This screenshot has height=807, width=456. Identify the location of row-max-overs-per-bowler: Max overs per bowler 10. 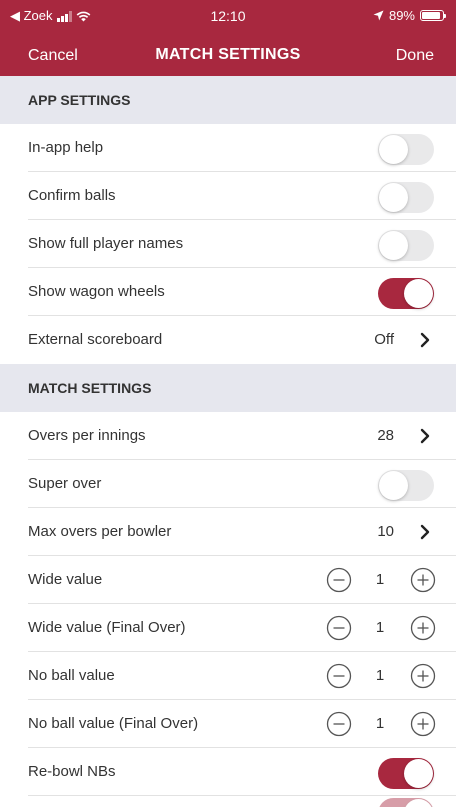
(228, 532).